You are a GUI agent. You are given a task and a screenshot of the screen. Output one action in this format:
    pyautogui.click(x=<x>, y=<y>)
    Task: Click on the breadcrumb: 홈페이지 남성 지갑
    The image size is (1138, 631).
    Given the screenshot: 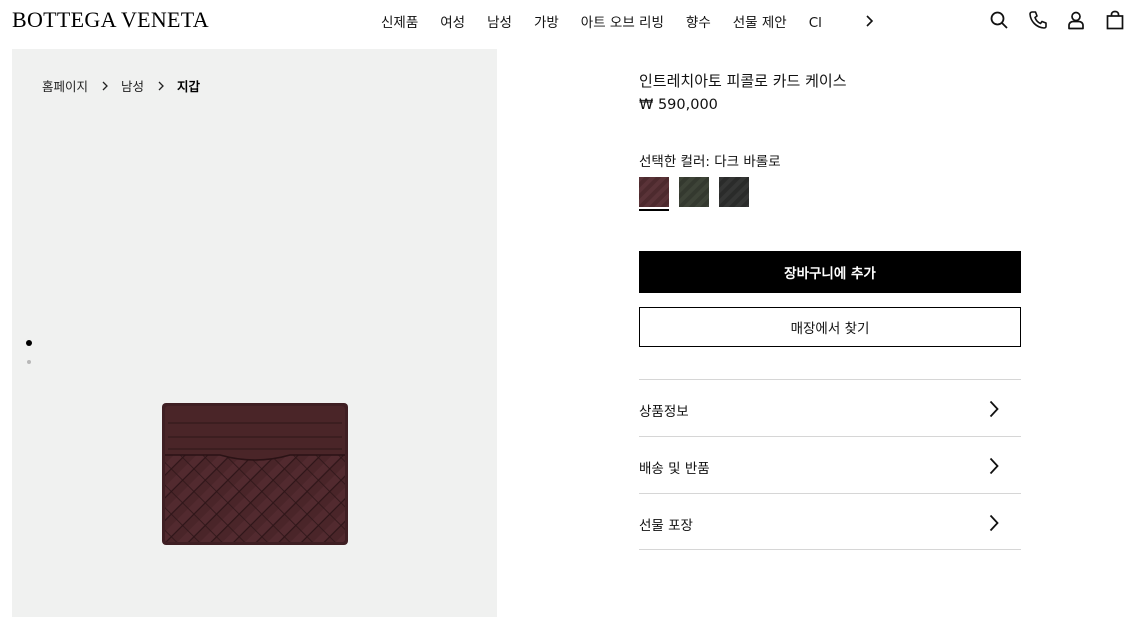 What is the action you would take?
    pyautogui.click(x=121, y=85)
    